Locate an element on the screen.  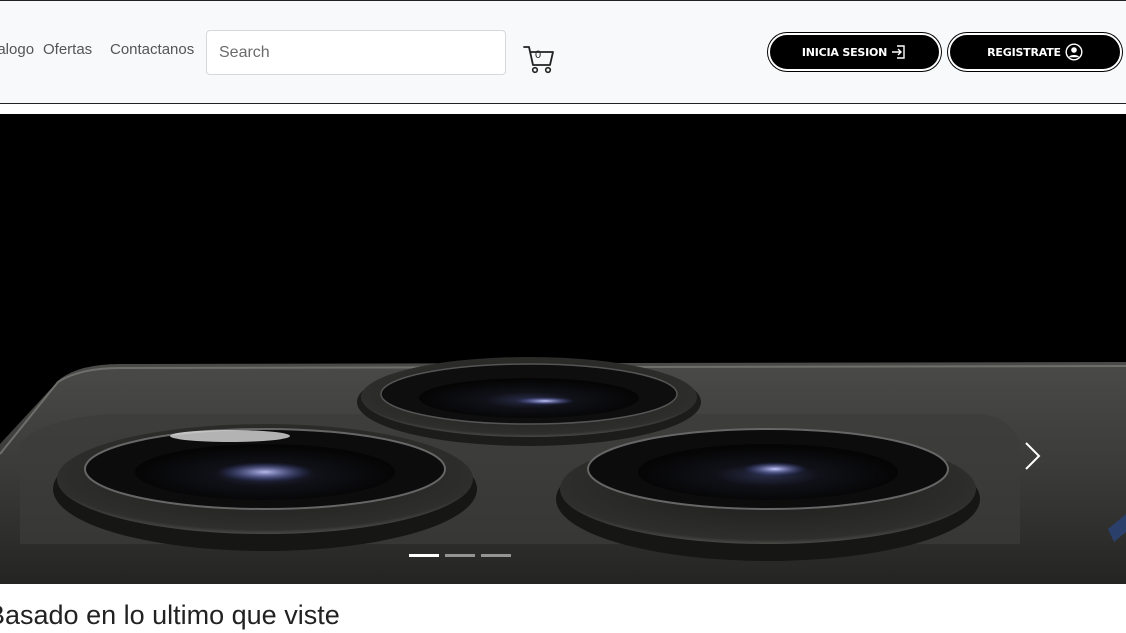
nav-link-ofertas: Ofertas is located at coordinates (67, 49).